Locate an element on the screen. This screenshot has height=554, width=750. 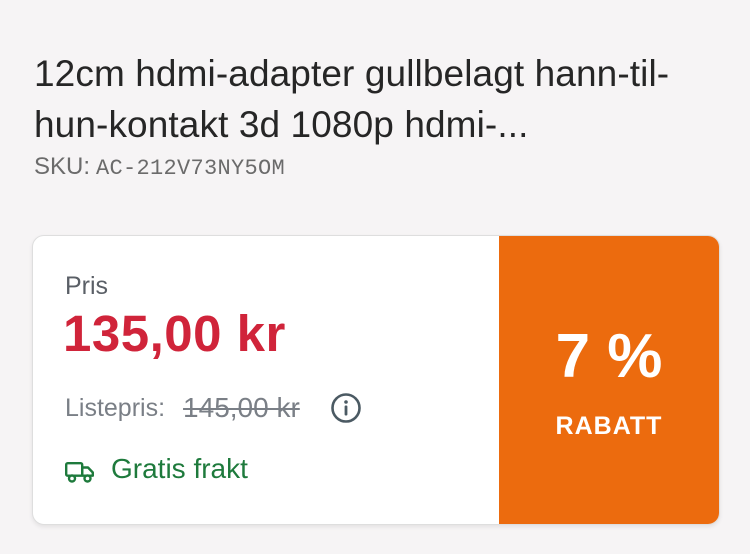
discount-value: 7 % is located at coordinates (609, 356).